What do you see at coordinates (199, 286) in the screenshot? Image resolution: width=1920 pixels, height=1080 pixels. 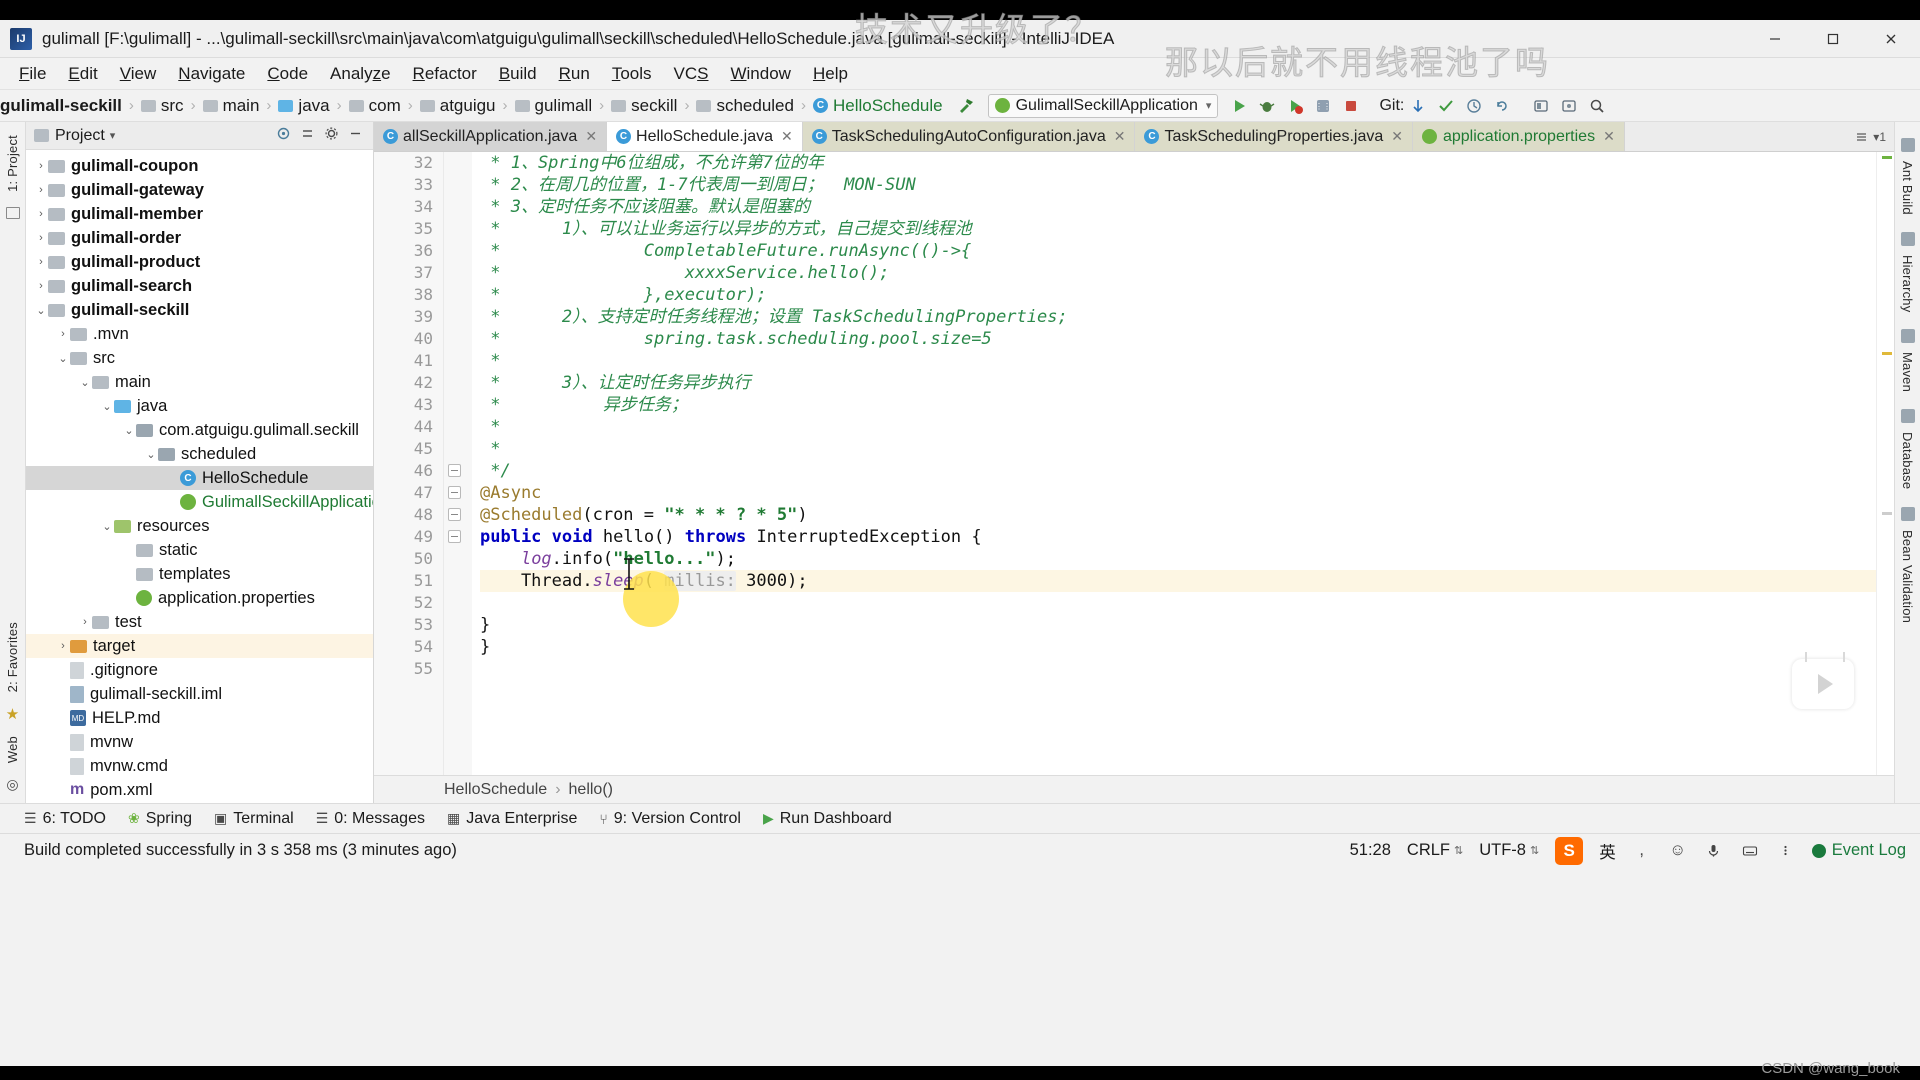 I see `tree-node: › gulimall-search` at bounding box center [199, 286].